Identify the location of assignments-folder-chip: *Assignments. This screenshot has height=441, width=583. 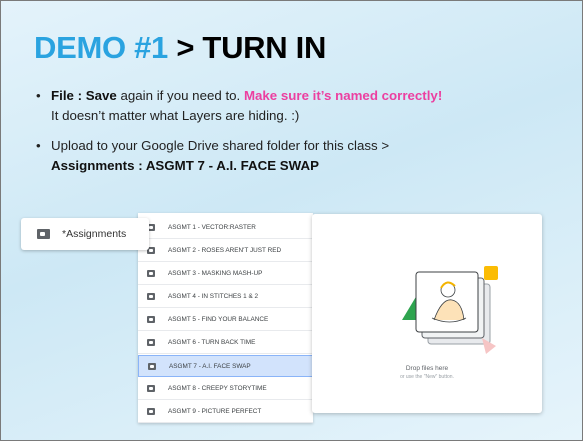
(85, 234).